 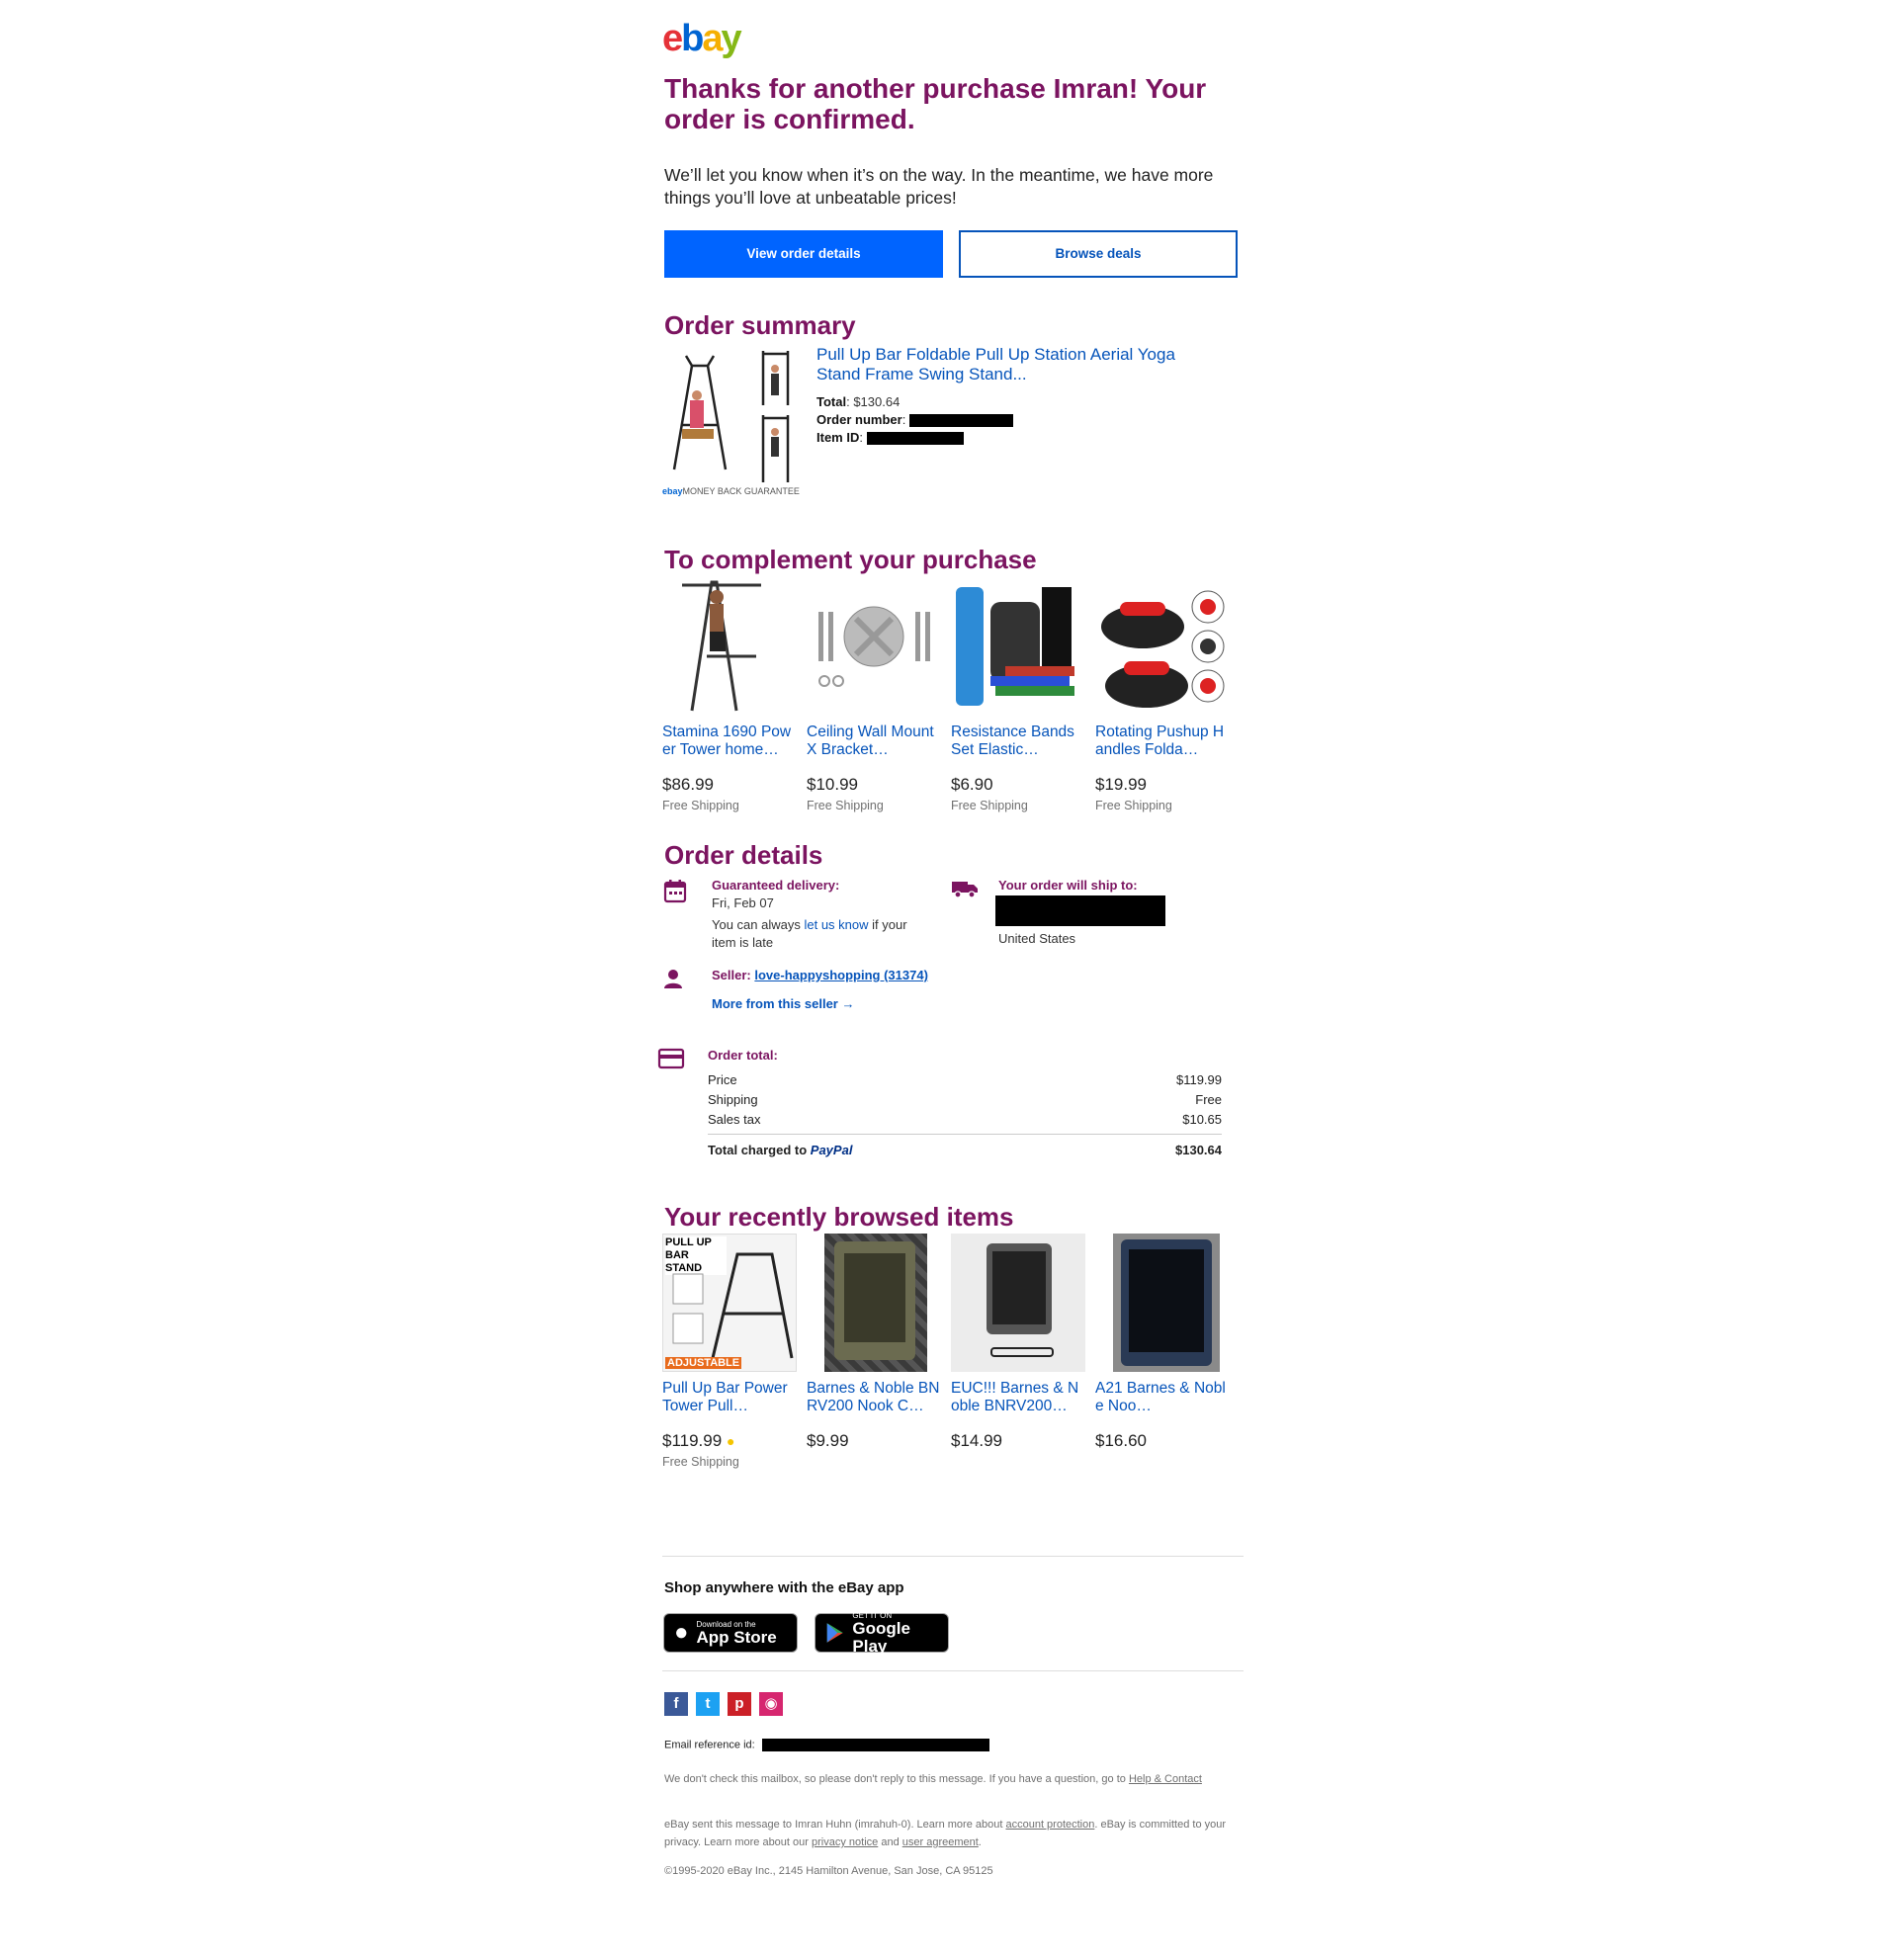 I want to click on recently-browsed-heading: Your recently browsed items, so click(x=839, y=1217).